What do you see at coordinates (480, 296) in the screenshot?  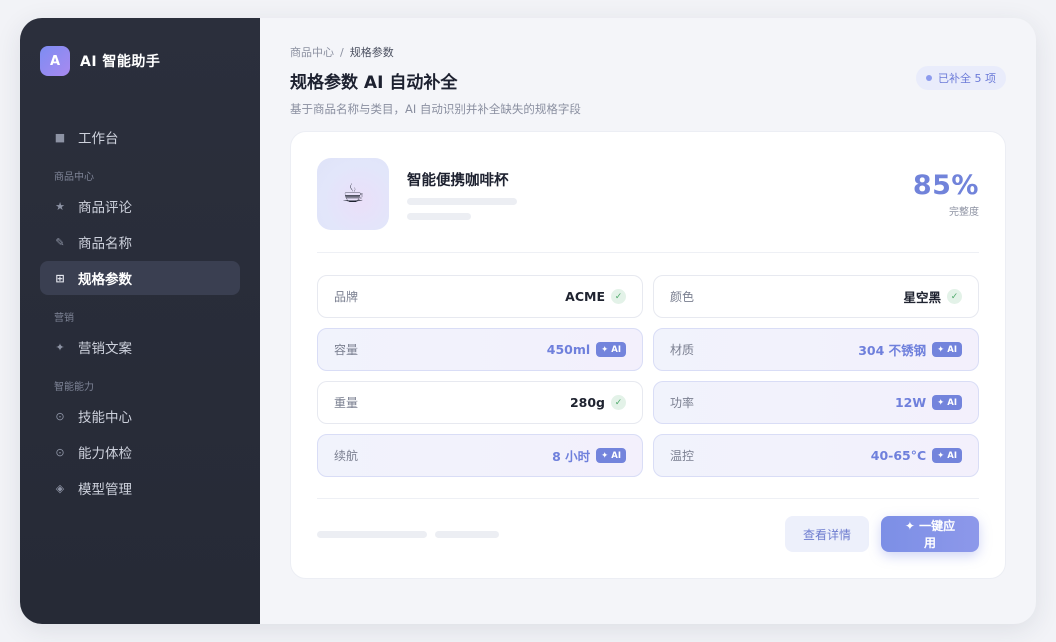 I see `spec-field-brand: 品牌 ACME ✓` at bounding box center [480, 296].